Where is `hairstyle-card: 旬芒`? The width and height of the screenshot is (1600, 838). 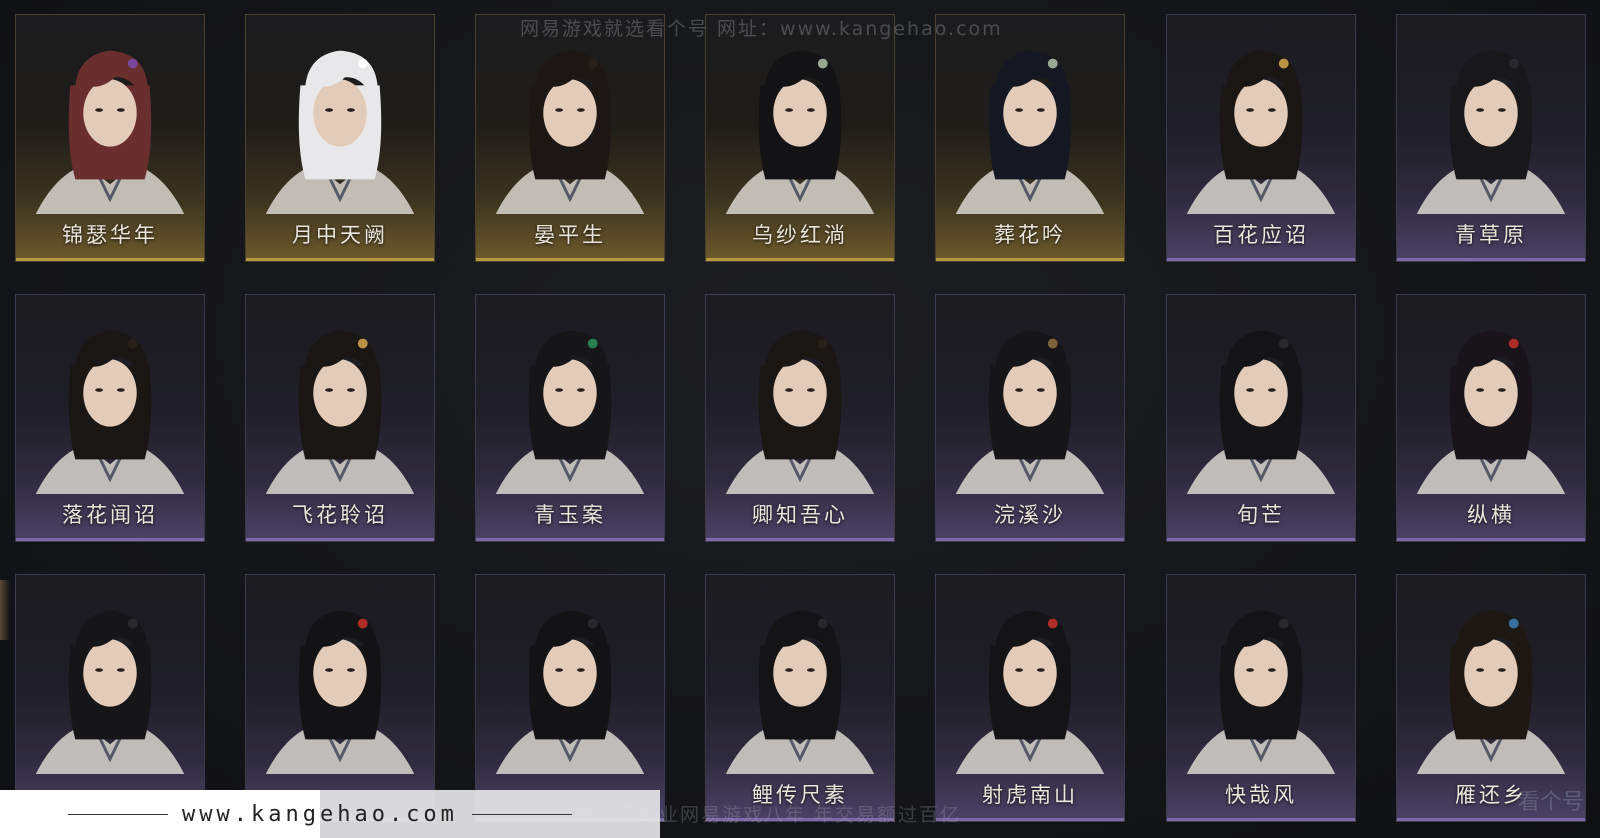
hairstyle-card: 旬芒 is located at coordinates (1261, 418).